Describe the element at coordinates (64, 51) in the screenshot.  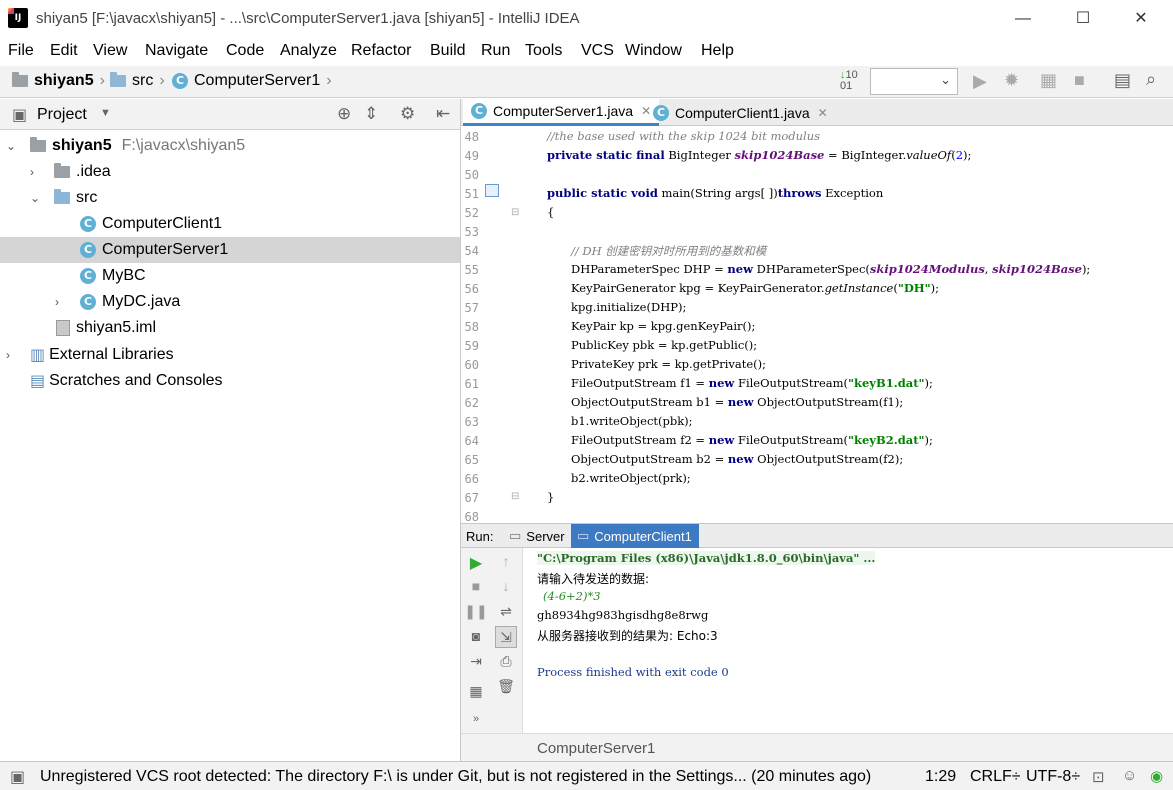
I see `menu-edit: Edit` at that location.